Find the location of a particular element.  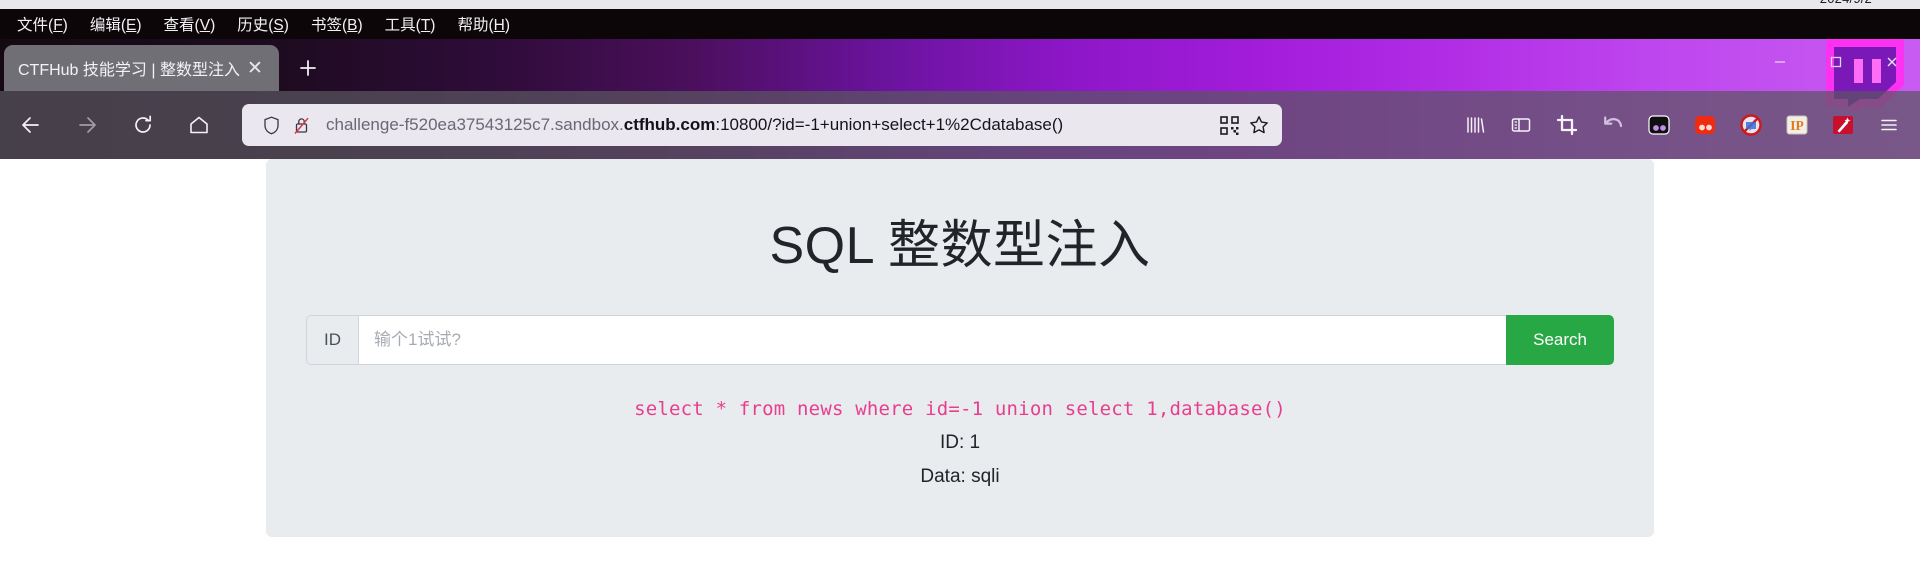

forward-arrow-icon is located at coordinates (87, 125).